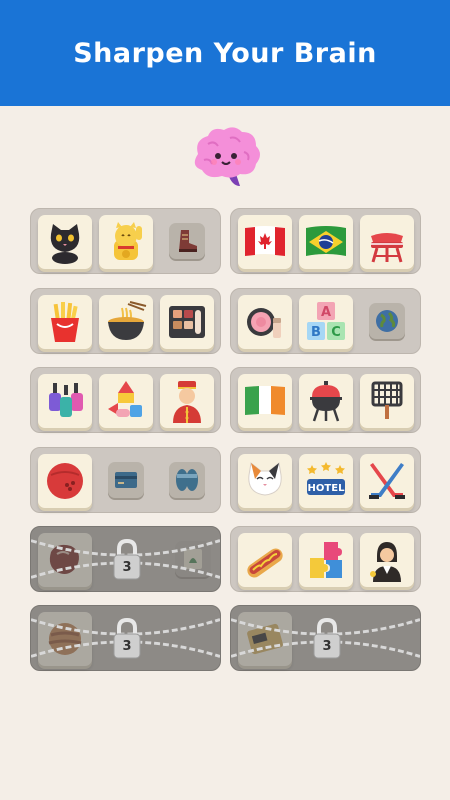 The image size is (450, 800). I want to click on tile-receptionist, so click(387, 560).